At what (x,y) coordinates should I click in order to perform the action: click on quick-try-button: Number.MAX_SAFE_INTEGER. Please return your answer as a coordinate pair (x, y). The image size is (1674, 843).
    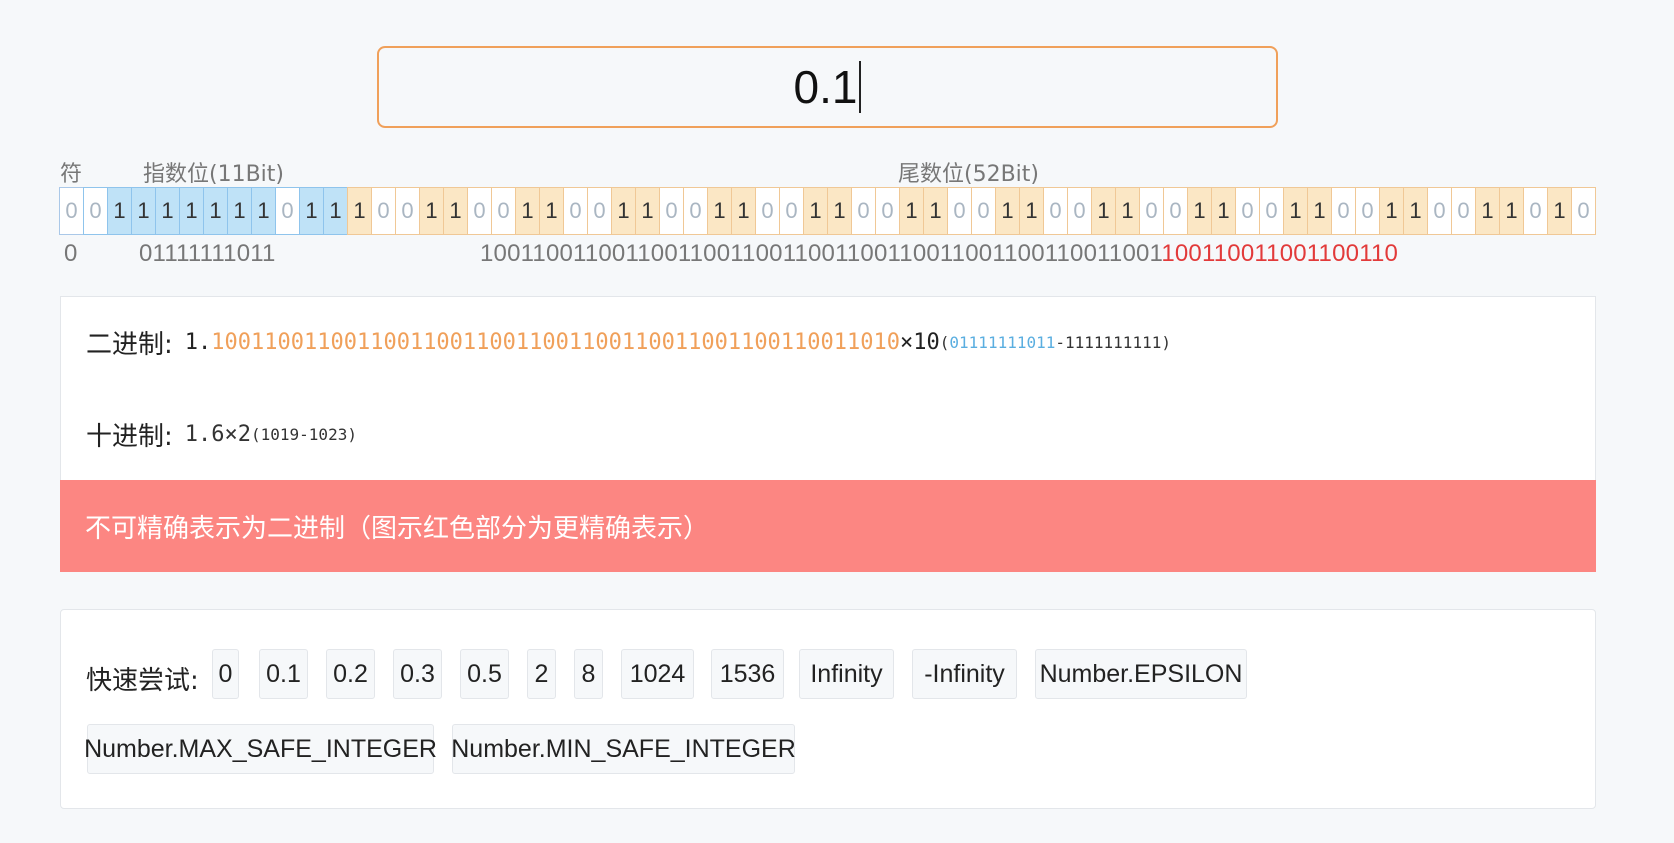
    Looking at the image, I should click on (260, 749).